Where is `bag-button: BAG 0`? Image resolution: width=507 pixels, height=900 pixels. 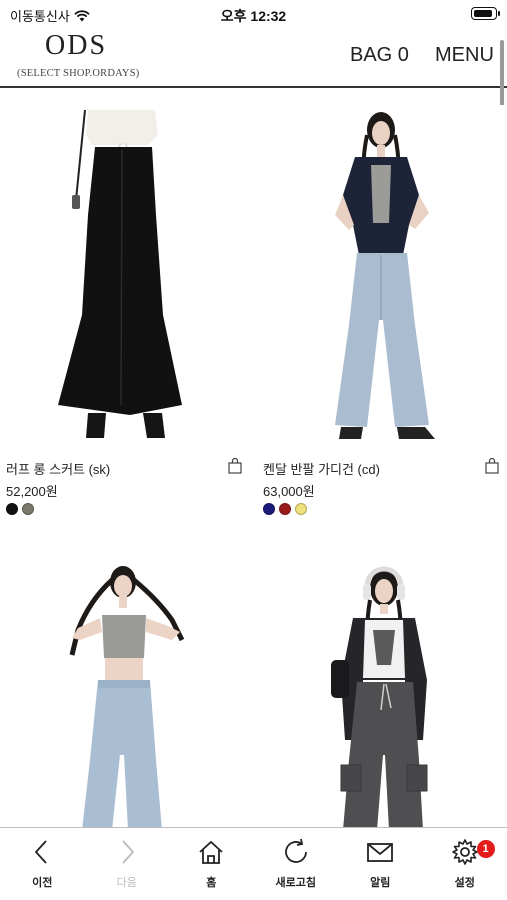
bag-button: BAG 0 is located at coordinates (379, 55).